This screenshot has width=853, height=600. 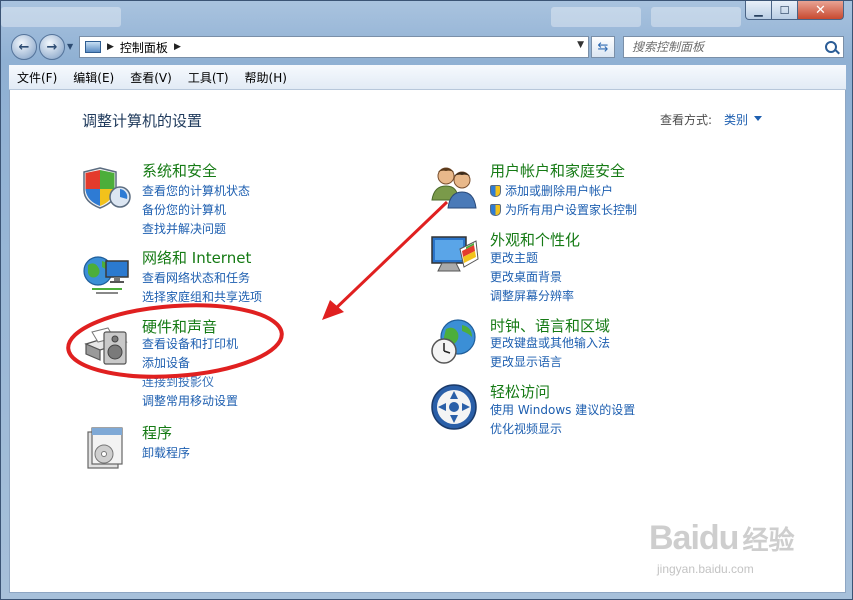 I want to click on maximize-button: ☐, so click(x=785, y=10).